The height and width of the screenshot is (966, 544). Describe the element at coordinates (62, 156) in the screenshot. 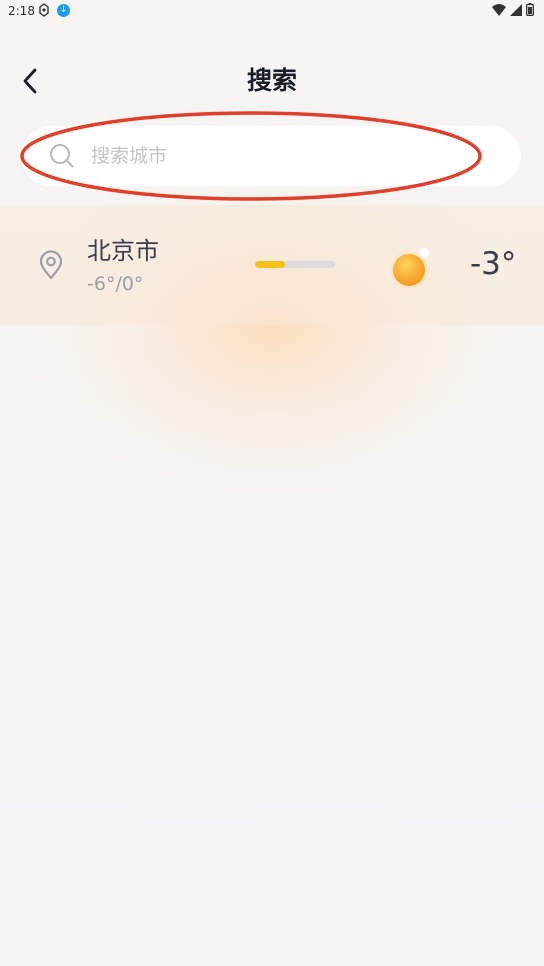

I see `search-icon` at that location.